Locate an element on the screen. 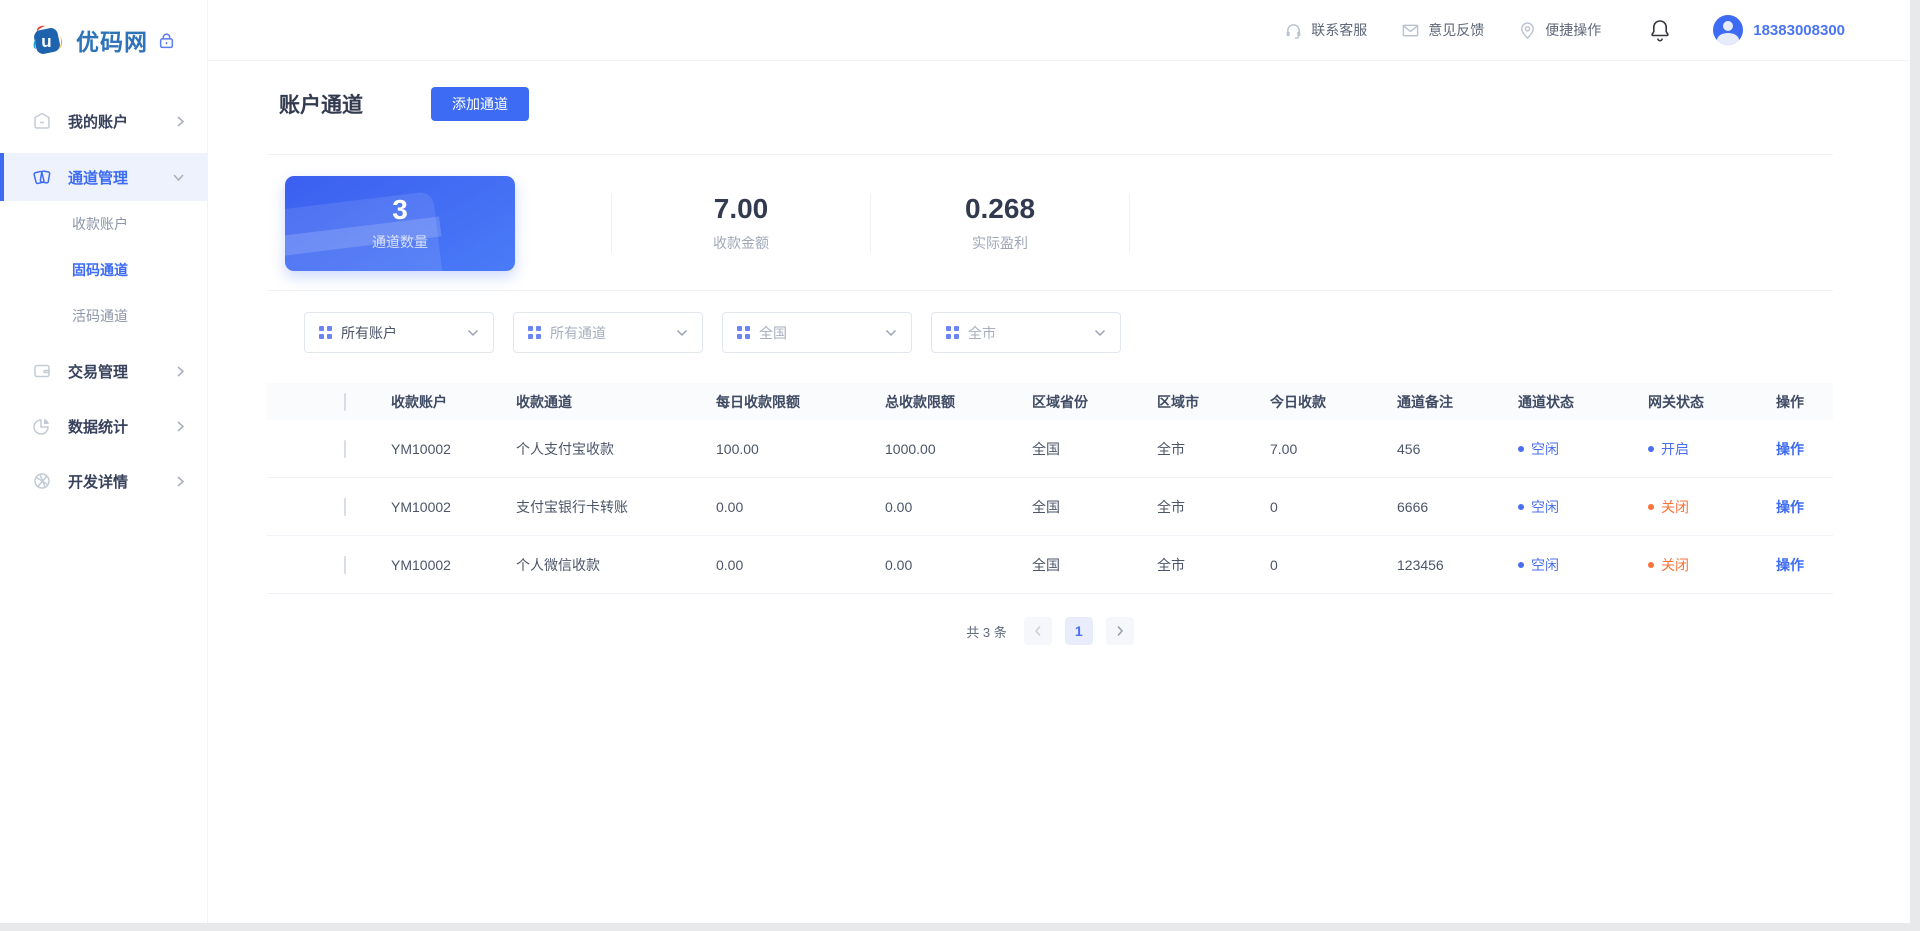 This screenshot has width=1920, height=931. sidebar-item-label: 开发详情 is located at coordinates (98, 482).